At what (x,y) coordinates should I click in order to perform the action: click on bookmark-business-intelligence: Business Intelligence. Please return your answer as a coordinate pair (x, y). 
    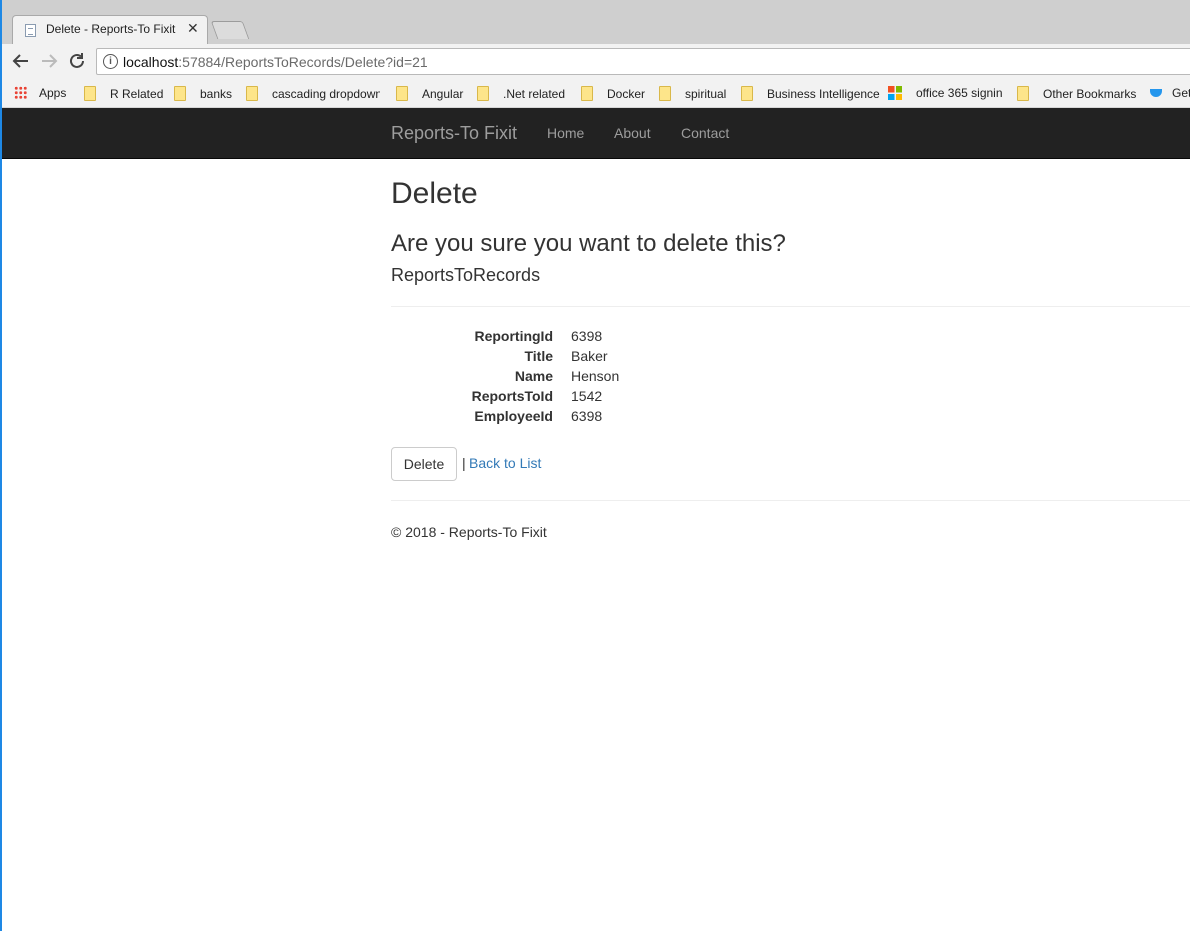
    Looking at the image, I should click on (810, 93).